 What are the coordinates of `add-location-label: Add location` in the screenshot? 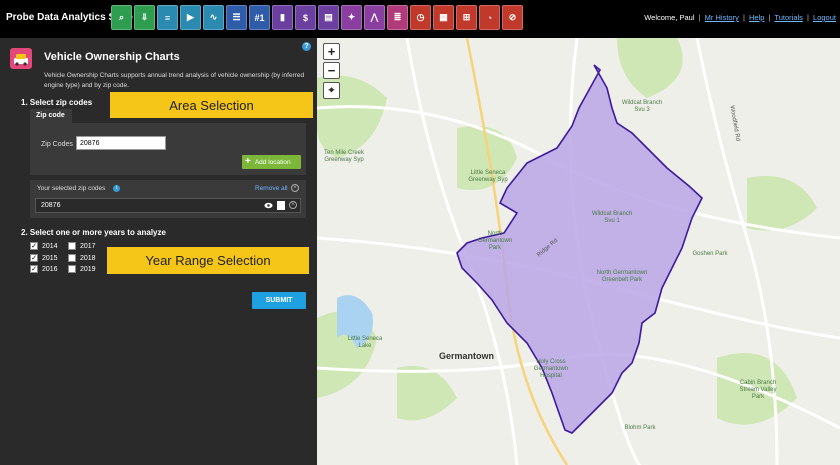 It's located at (272, 162).